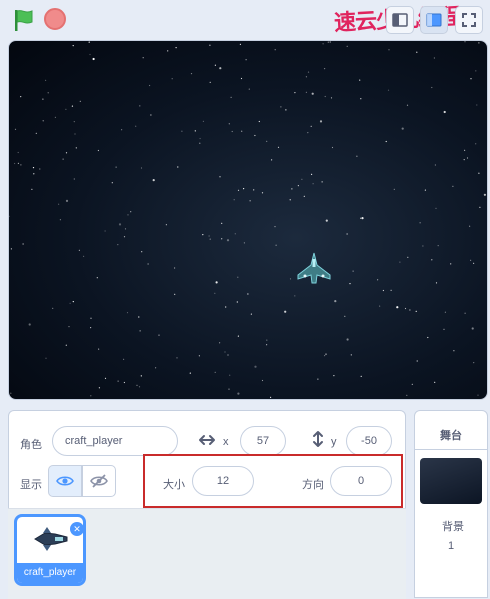 The width and height of the screenshot is (490, 599). Describe the element at coordinates (369, 441) in the screenshot. I see `y-position-input: -50` at that location.